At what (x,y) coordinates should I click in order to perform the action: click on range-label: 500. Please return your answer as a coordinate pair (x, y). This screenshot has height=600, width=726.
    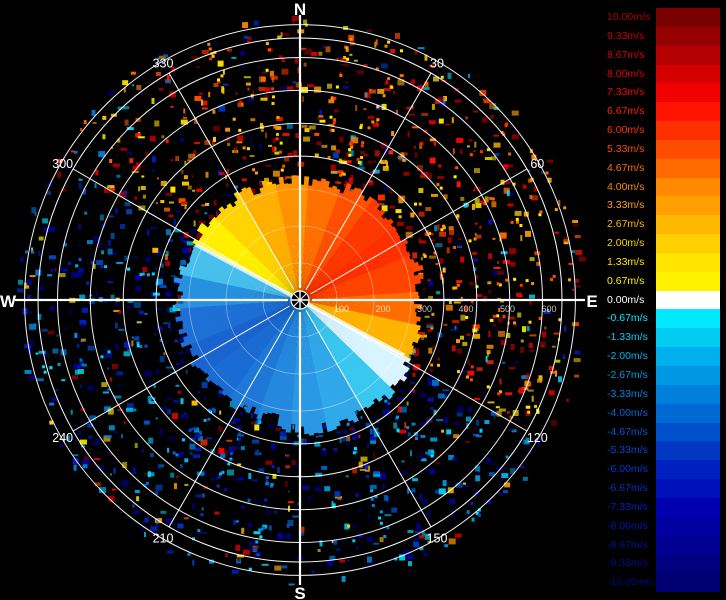
    Looking at the image, I should click on (507, 309).